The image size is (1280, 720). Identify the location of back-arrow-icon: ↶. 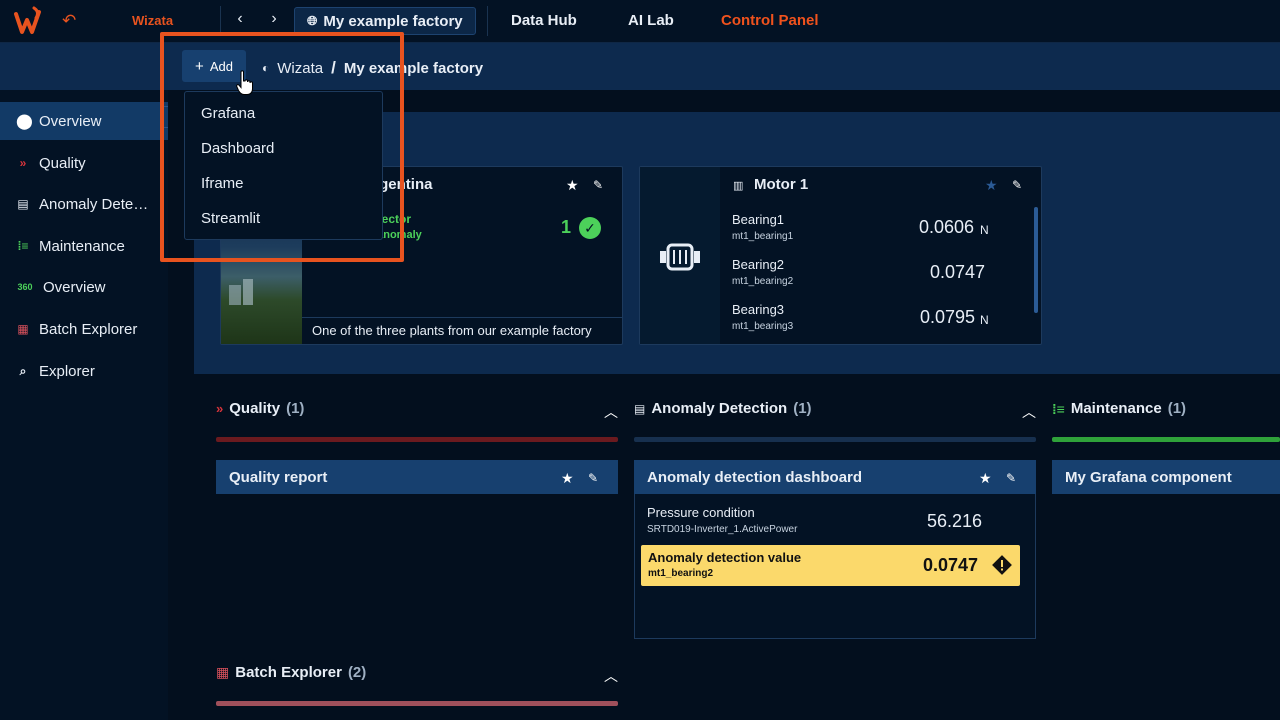
(69, 21).